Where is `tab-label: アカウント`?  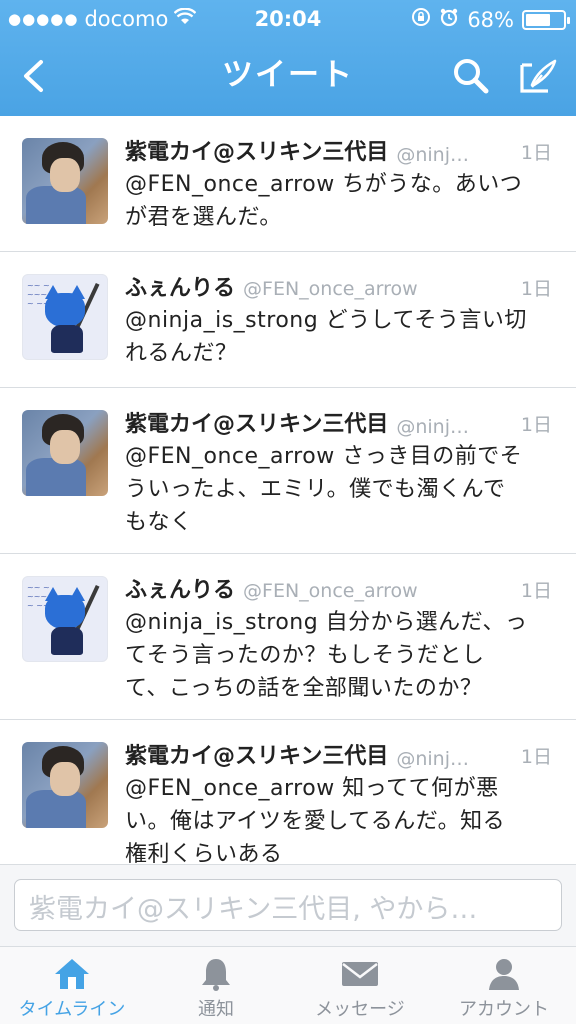 tab-label: アカウント is located at coordinates (504, 1009).